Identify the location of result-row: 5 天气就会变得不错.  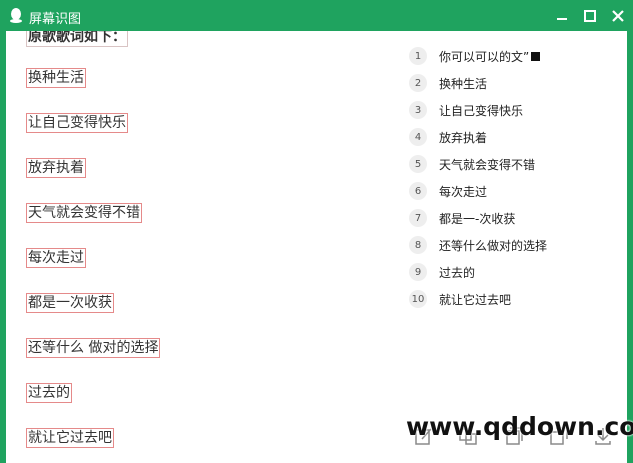
(472, 164).